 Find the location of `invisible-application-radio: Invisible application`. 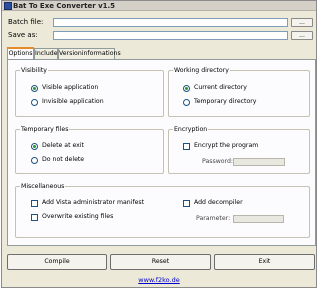

invisible-application-radio: Invisible application is located at coordinates (67, 102).